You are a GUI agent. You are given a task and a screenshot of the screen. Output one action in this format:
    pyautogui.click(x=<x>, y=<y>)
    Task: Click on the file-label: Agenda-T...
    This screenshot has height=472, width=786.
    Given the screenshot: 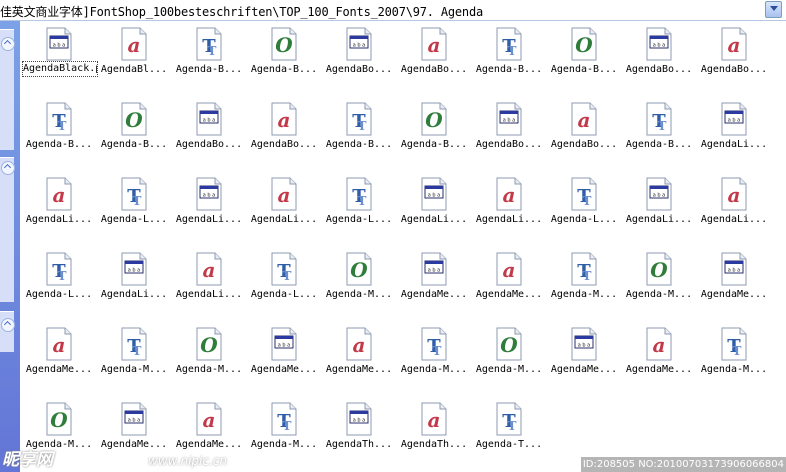 What is the action you would take?
    pyautogui.click(x=509, y=445)
    